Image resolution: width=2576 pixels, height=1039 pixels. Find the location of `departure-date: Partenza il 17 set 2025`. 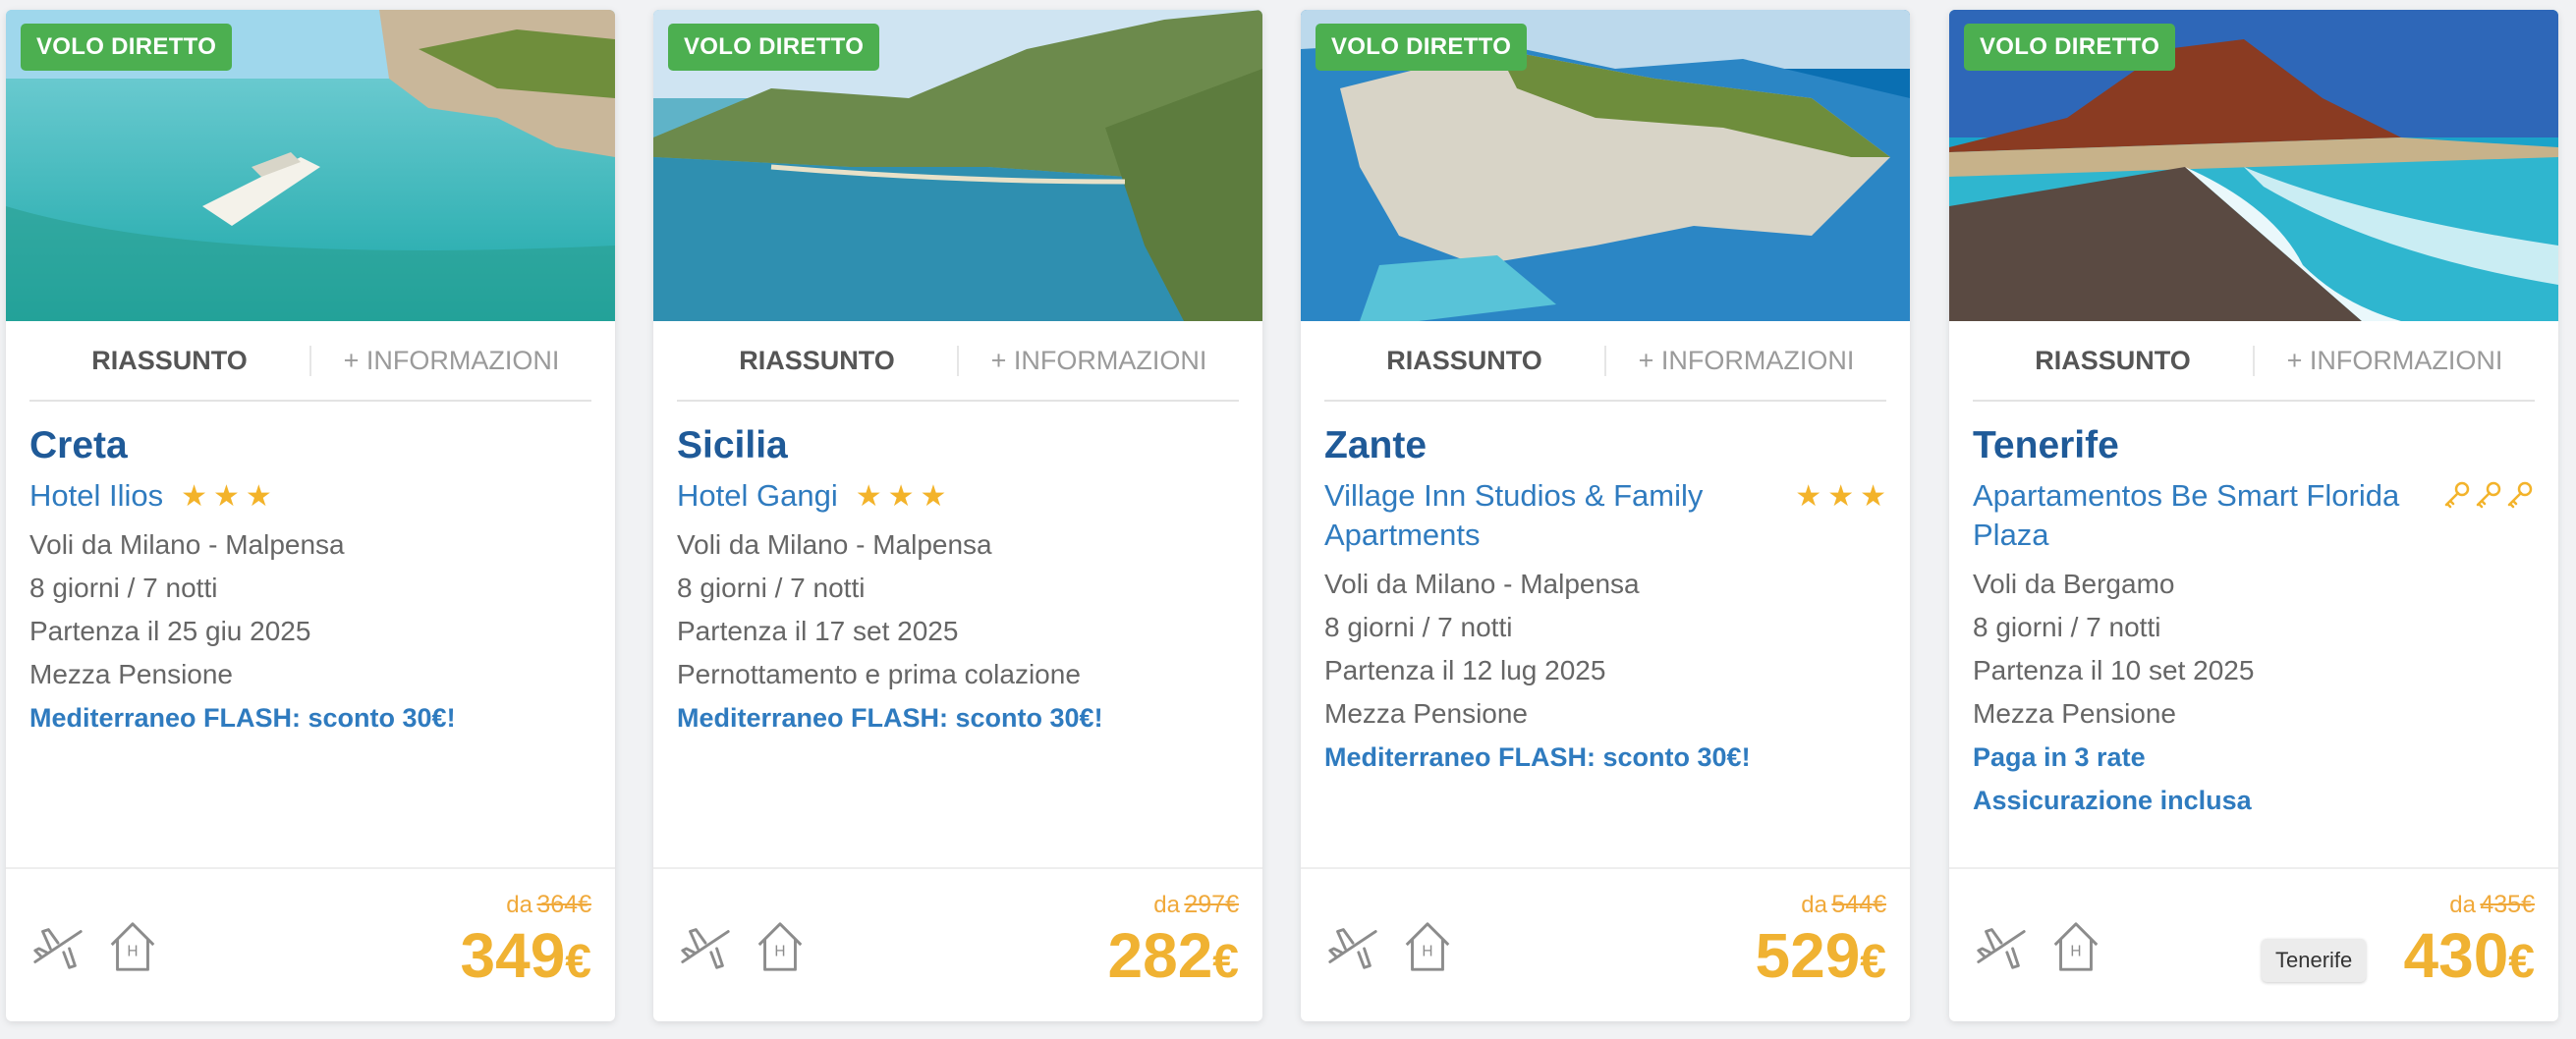

departure-date: Partenza il 17 set 2025 is located at coordinates (818, 631).